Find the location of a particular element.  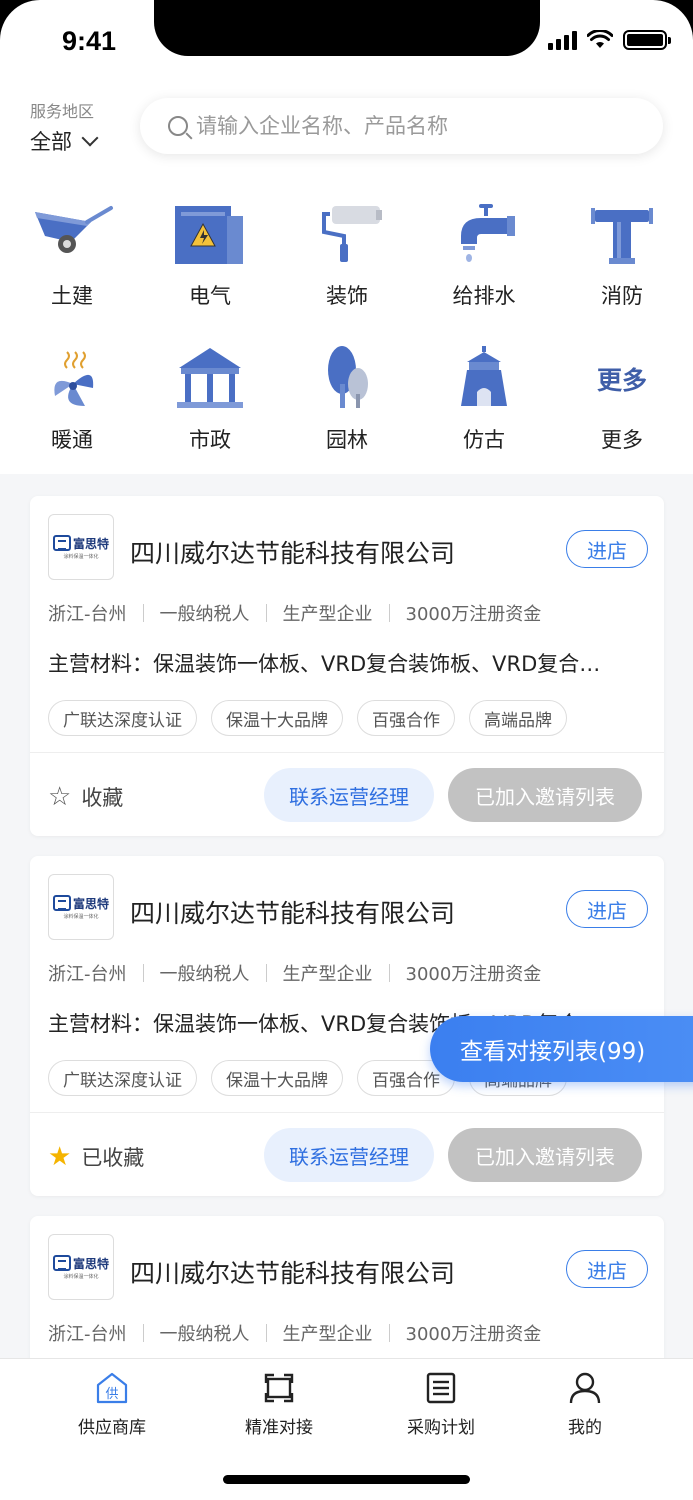

favorite-label: 收藏 is located at coordinates (102, 798).